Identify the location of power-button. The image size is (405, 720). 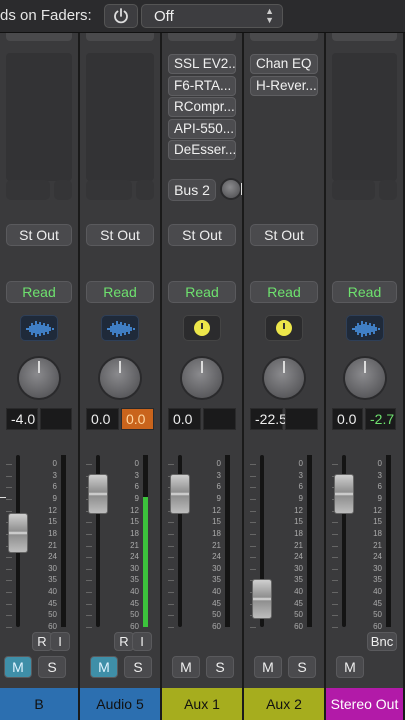
(121, 16).